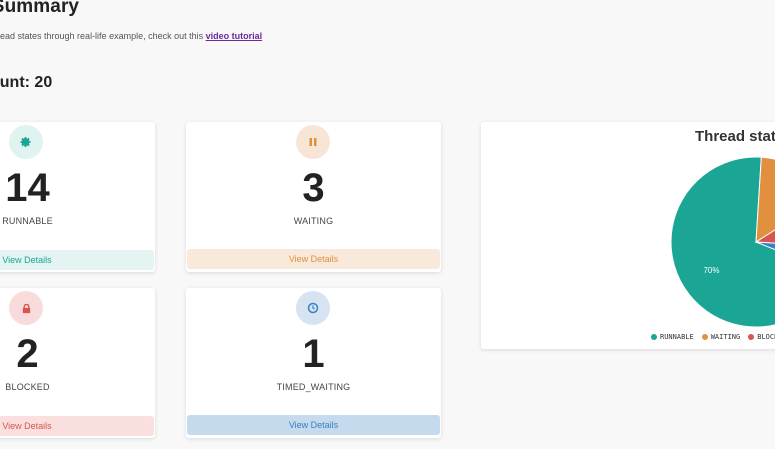  What do you see at coordinates (27, 354) in the screenshot?
I see `blocked-count: 2` at bounding box center [27, 354].